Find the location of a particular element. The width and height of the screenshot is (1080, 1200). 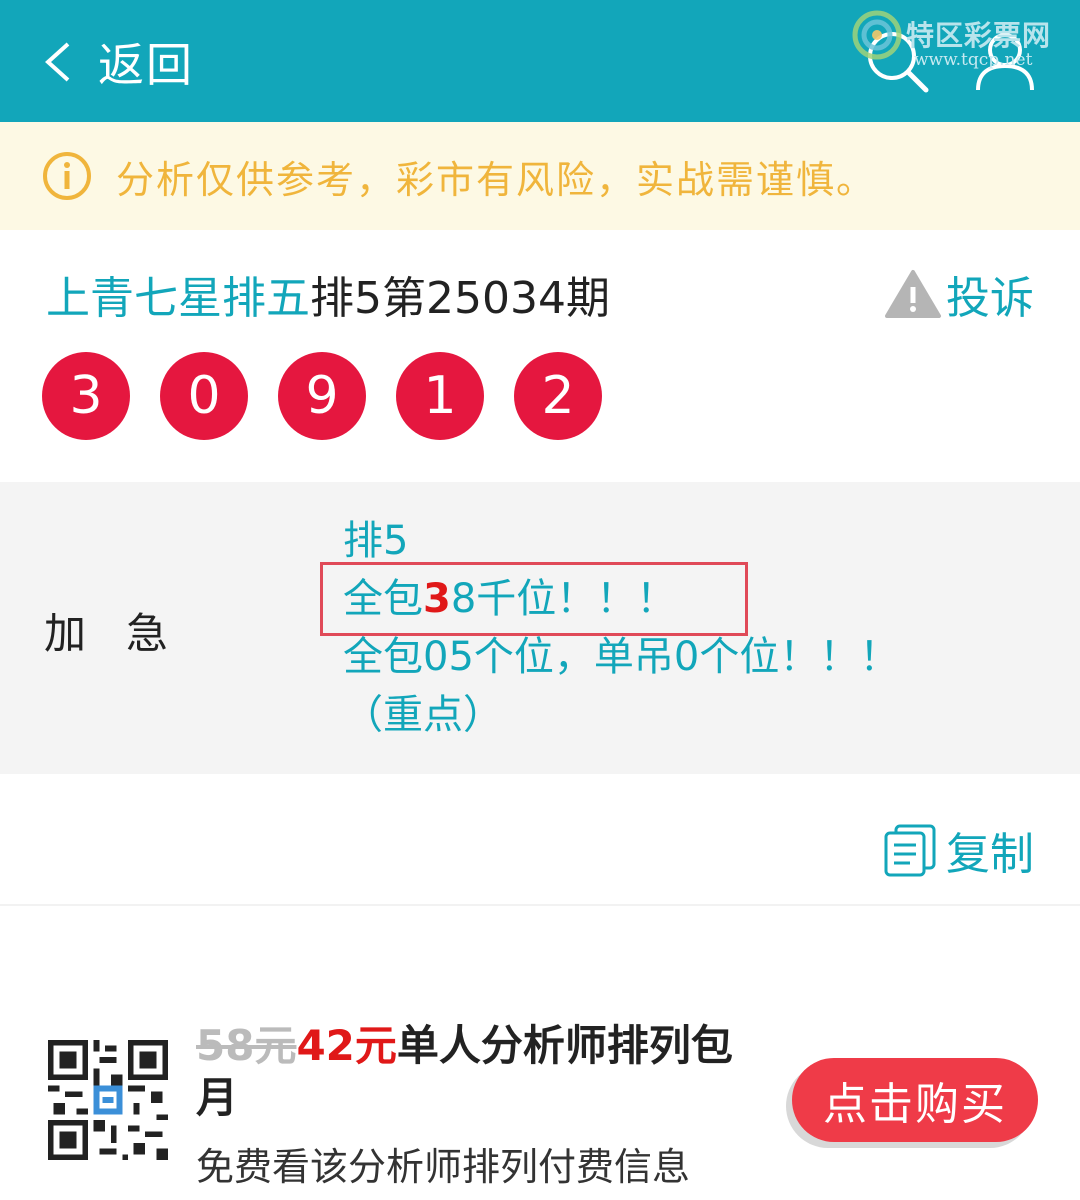

back-chevron-icon is located at coordinates (57, 62).